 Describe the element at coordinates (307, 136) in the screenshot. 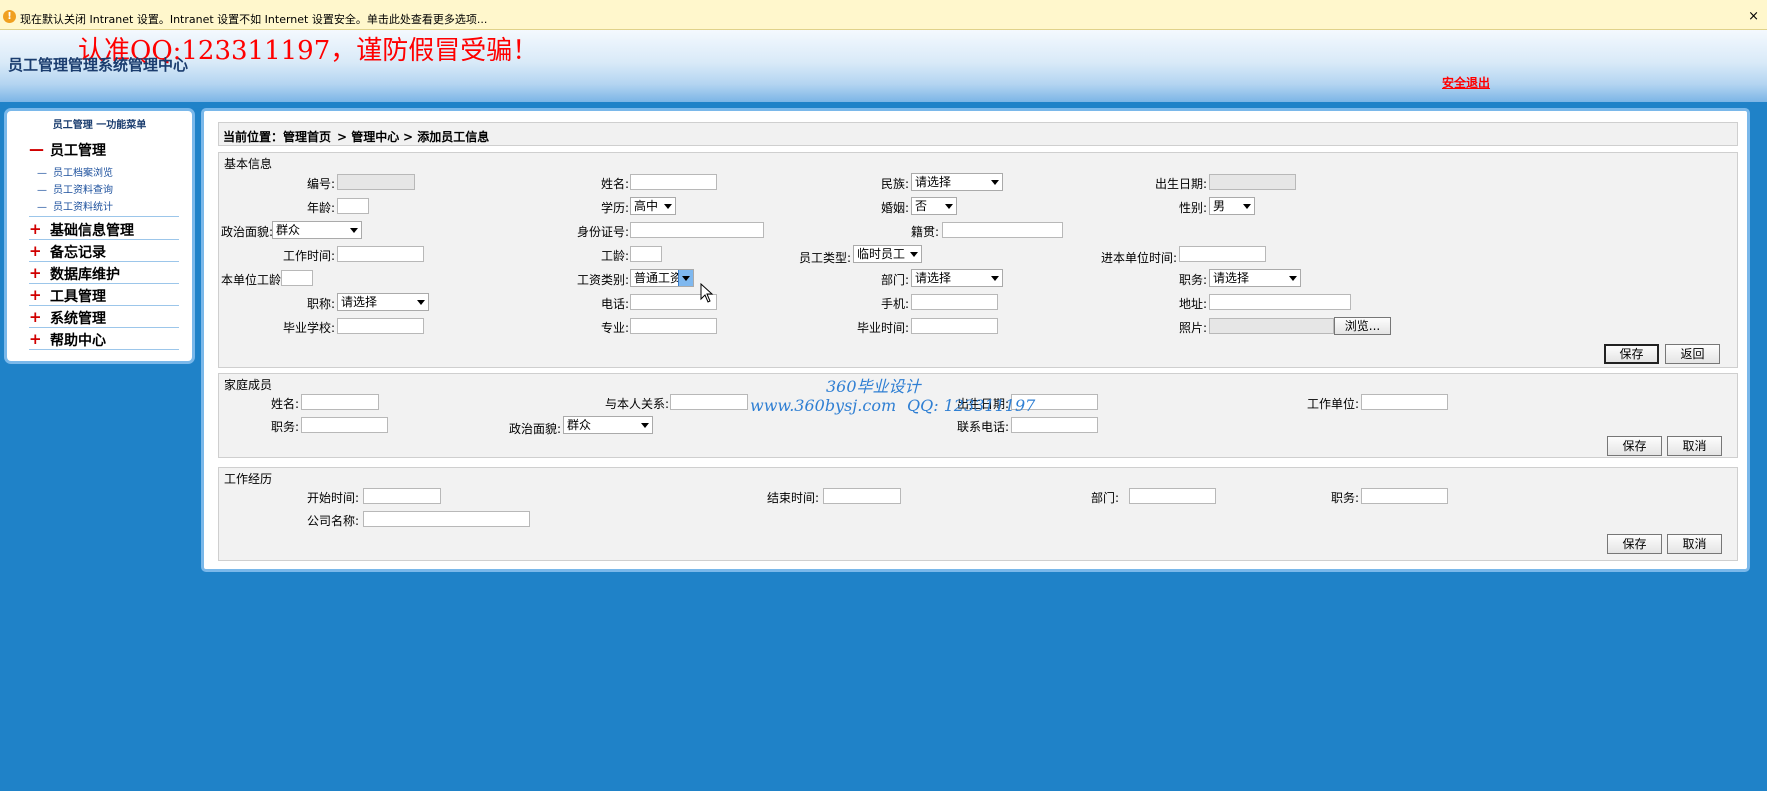

I see `breadcrumb-home-link: 管理首页` at that location.